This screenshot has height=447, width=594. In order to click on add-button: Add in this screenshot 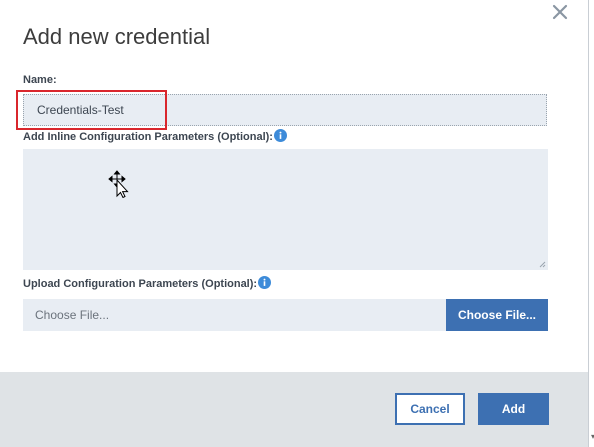, I will do `click(513, 409)`.